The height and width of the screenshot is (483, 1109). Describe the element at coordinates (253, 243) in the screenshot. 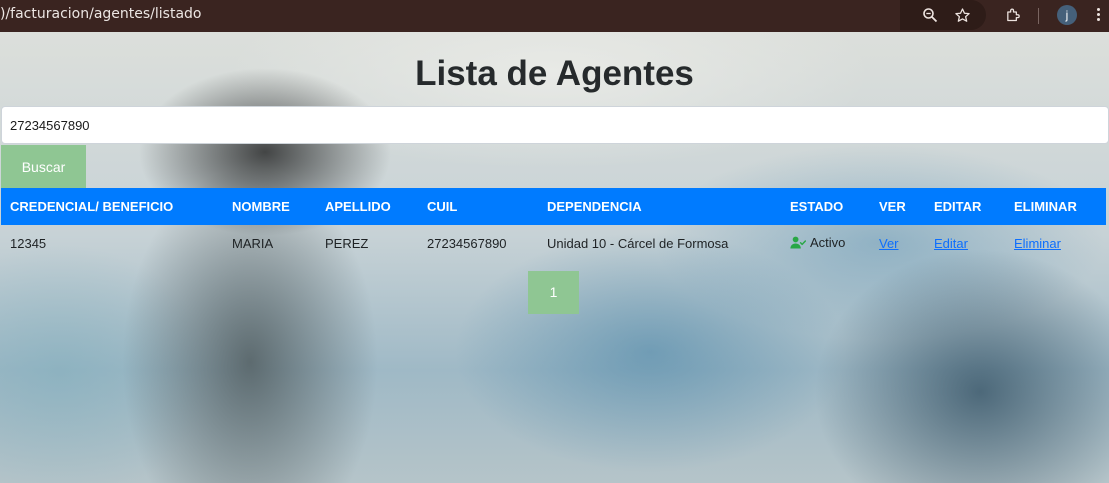

I see `cell-nombre: MARIA` at that location.